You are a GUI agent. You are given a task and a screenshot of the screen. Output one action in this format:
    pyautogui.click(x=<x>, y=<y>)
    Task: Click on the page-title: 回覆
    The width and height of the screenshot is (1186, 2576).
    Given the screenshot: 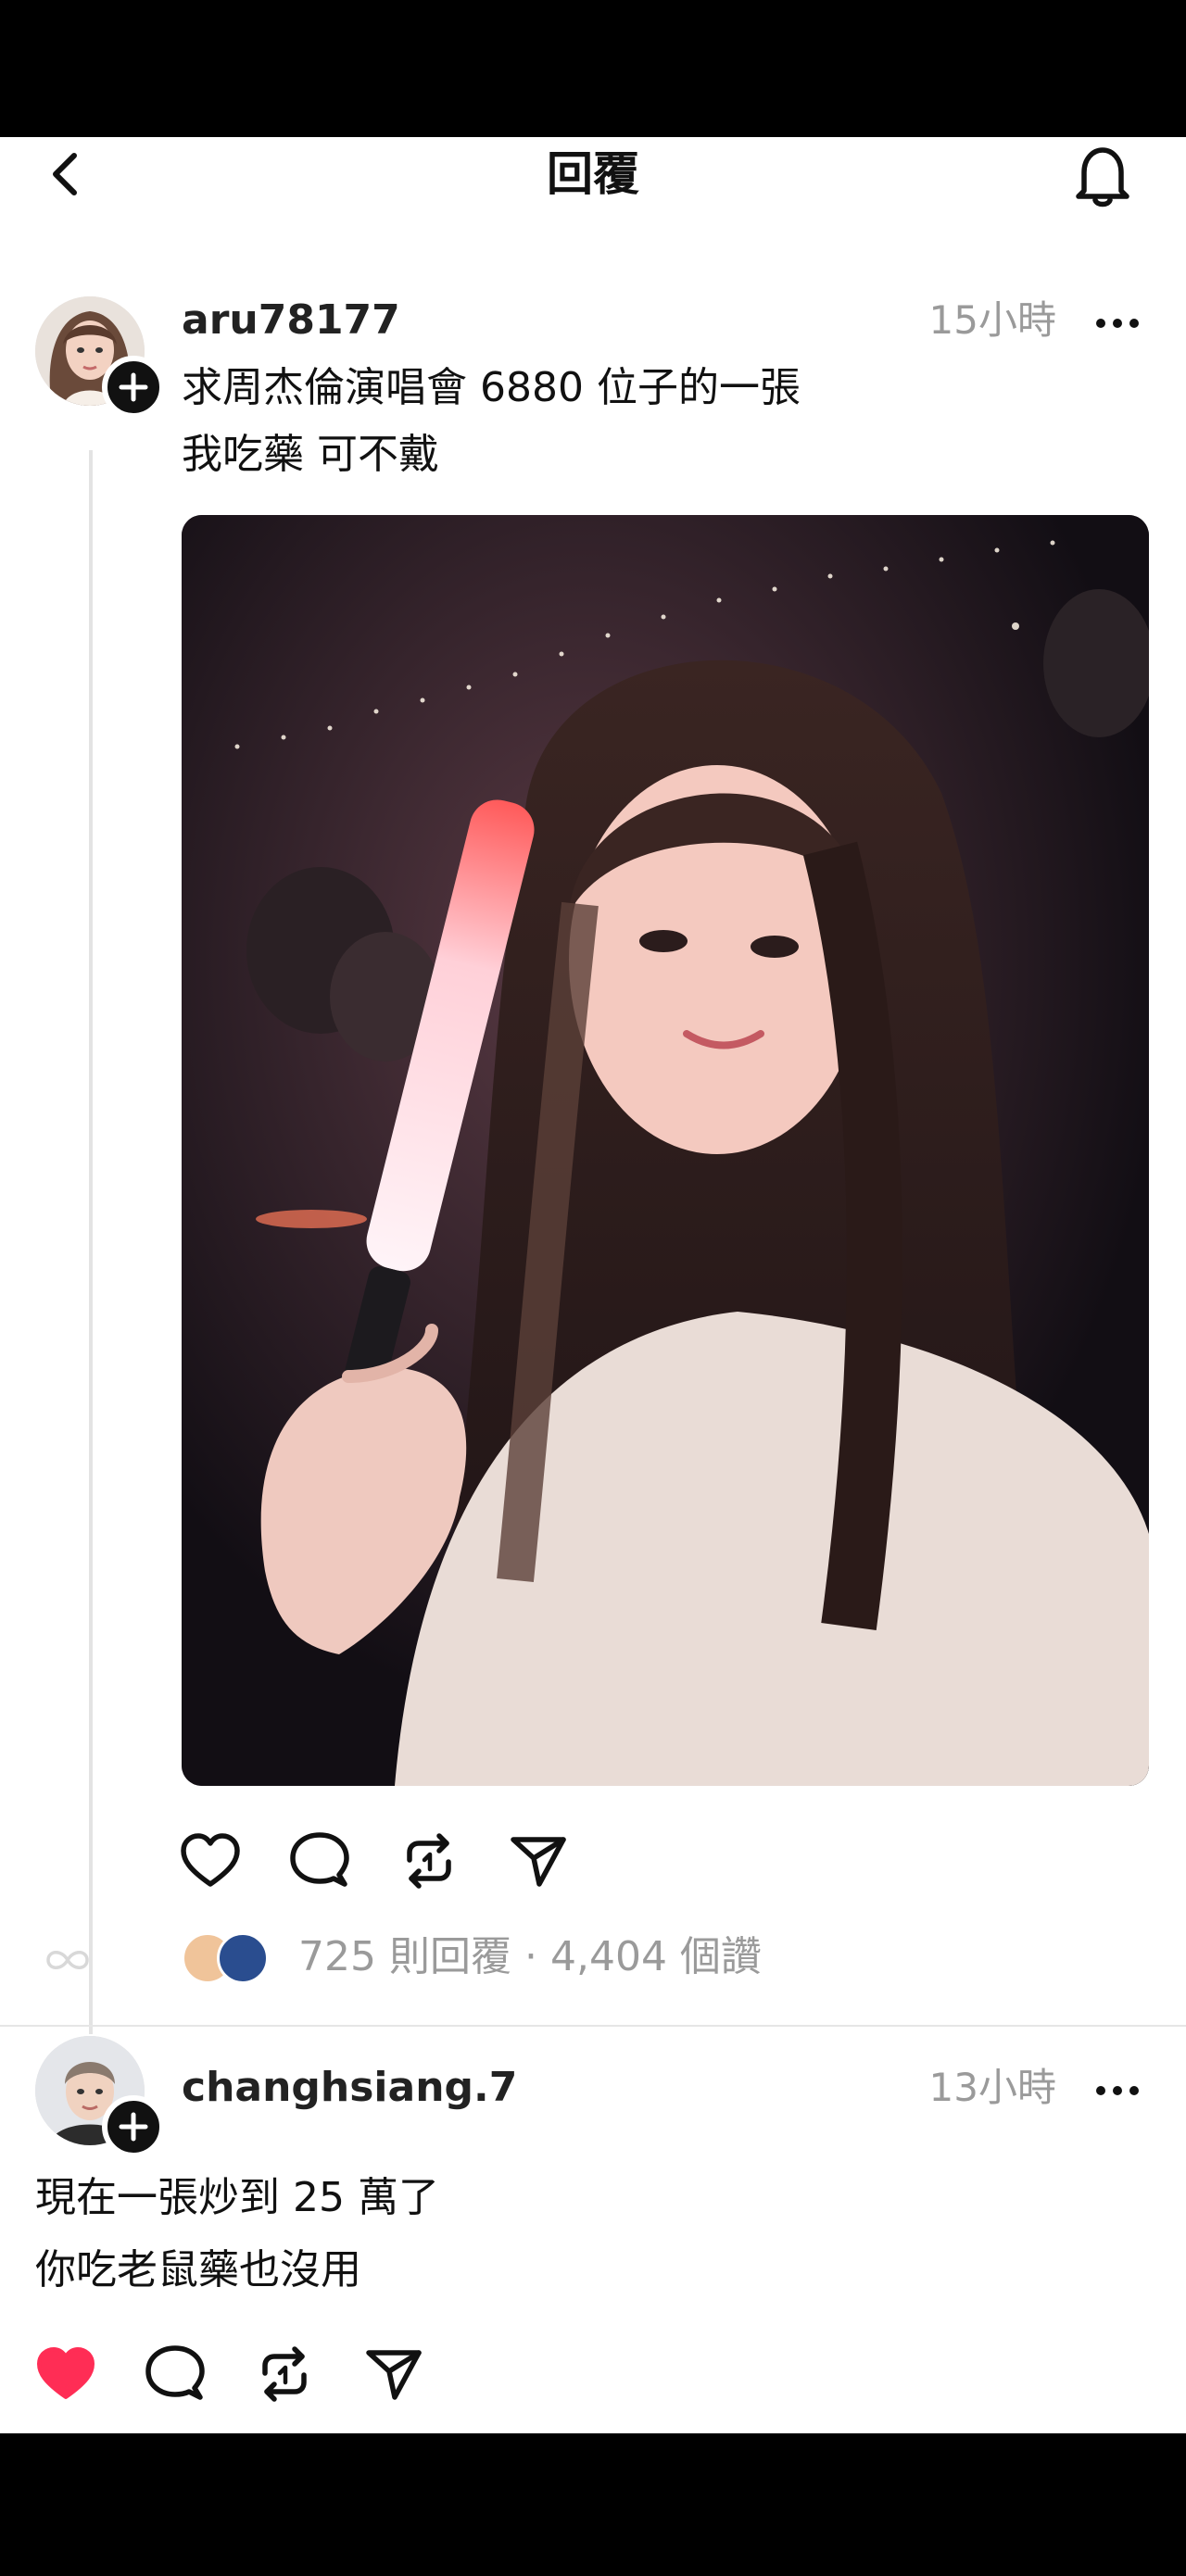 What is the action you would take?
    pyautogui.click(x=593, y=174)
    